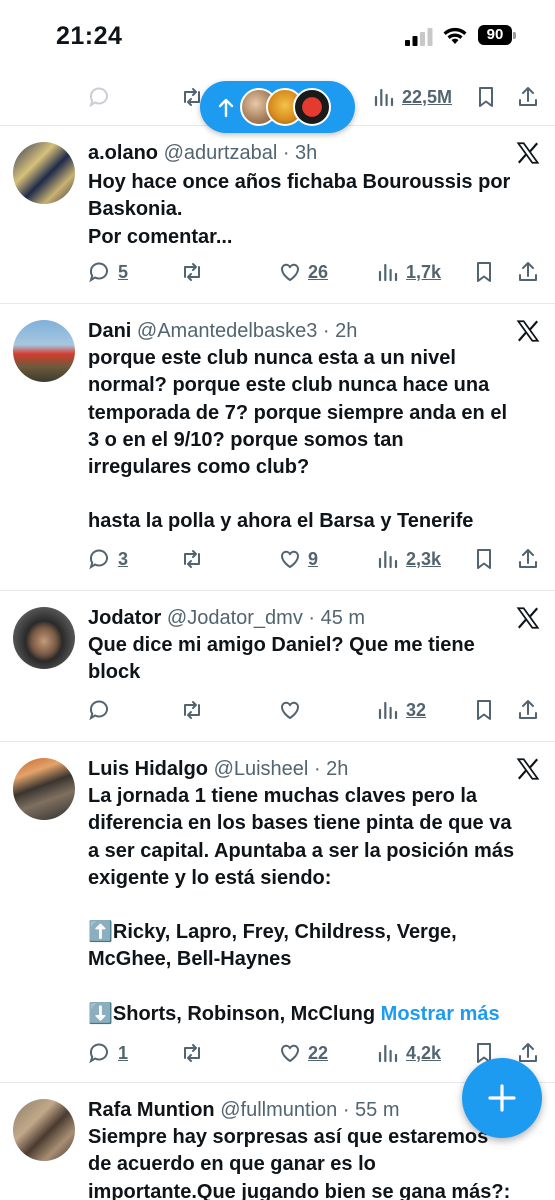  What do you see at coordinates (124, 618) in the screenshot?
I see `author-name: Jodator` at bounding box center [124, 618].